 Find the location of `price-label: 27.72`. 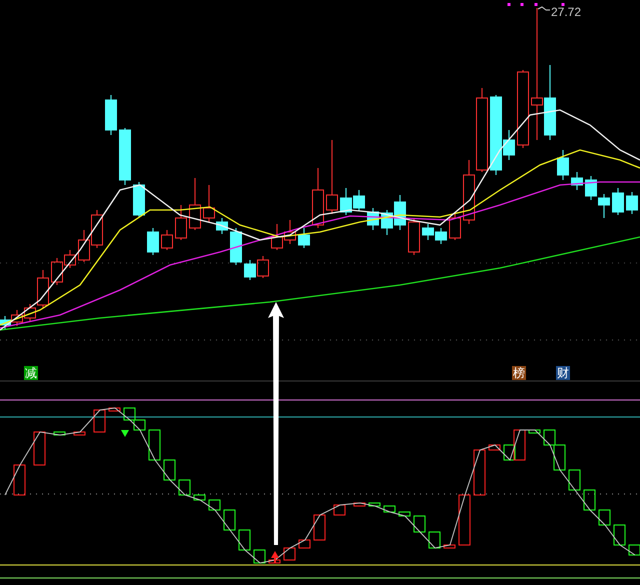

price-label: 27.72 is located at coordinates (566, 12).